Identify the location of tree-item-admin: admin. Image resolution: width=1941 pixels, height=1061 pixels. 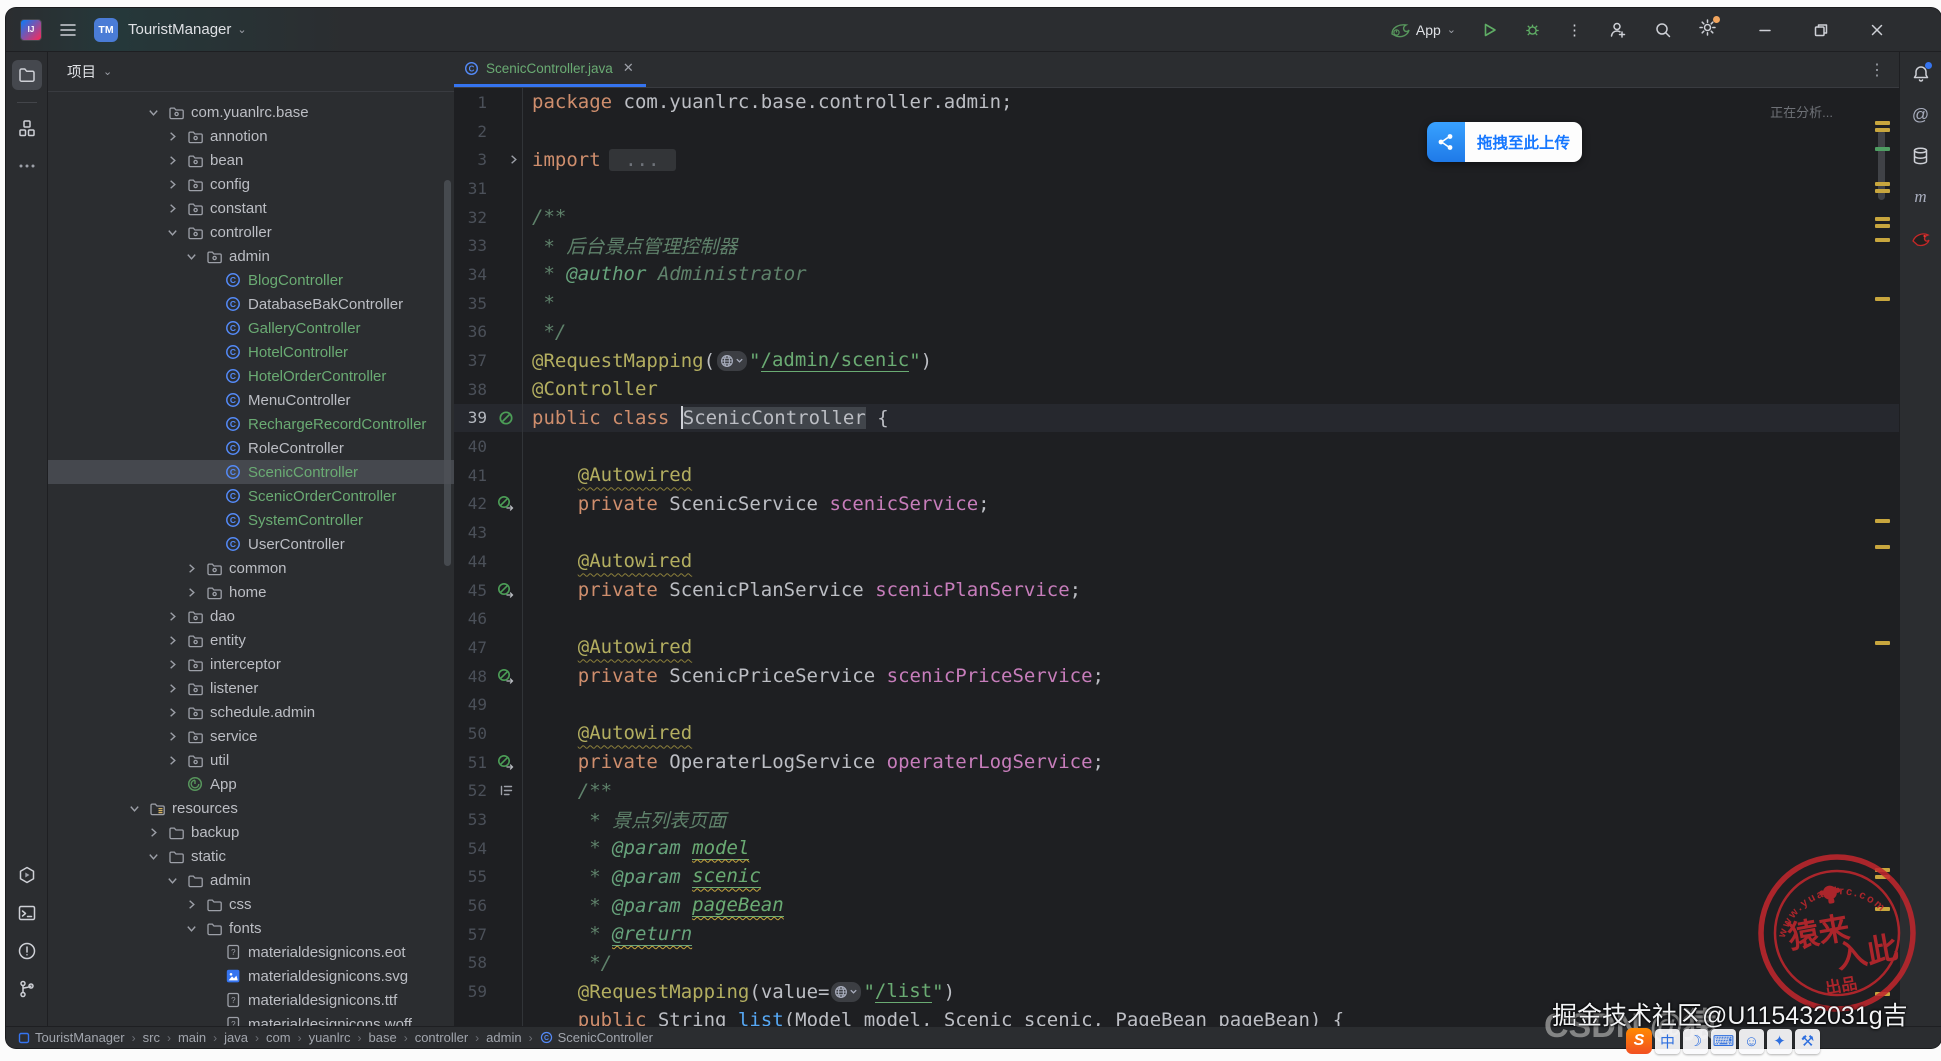
(251, 880).